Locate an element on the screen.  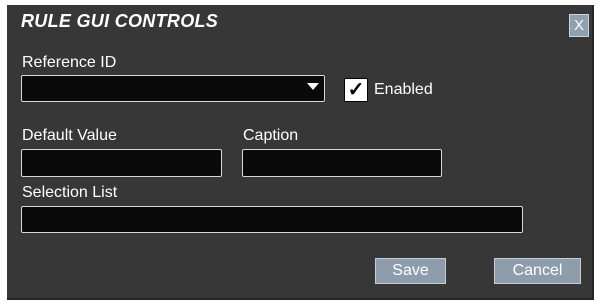
close-button: X is located at coordinates (579, 25).